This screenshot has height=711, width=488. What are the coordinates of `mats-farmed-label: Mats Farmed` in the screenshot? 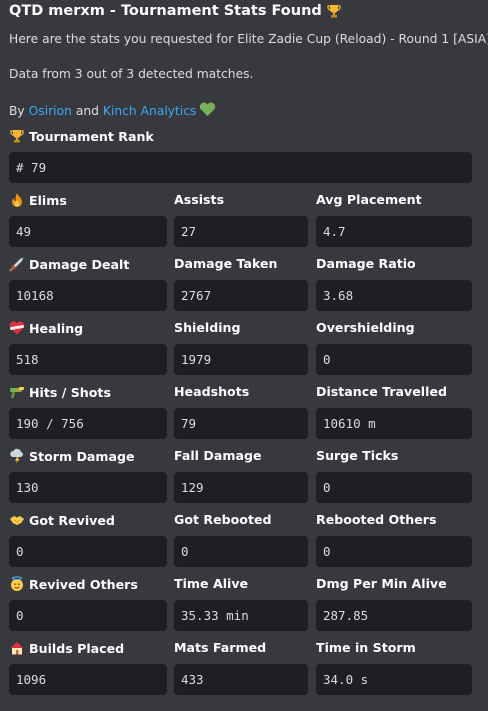 It's located at (220, 647).